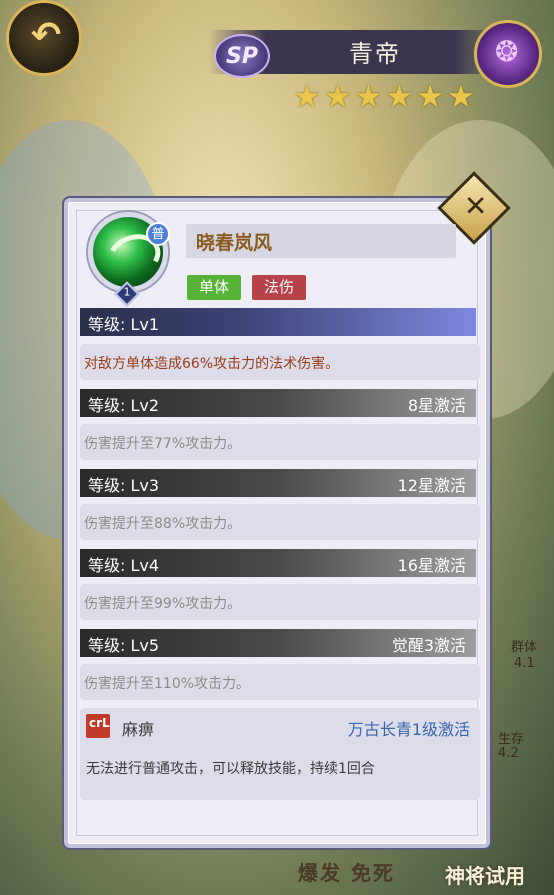 Image resolution: width=554 pixels, height=895 pixels. Describe the element at coordinates (280, 442) in the screenshot. I see `level-desc-2: 伤害提升至77%攻击力。` at that location.